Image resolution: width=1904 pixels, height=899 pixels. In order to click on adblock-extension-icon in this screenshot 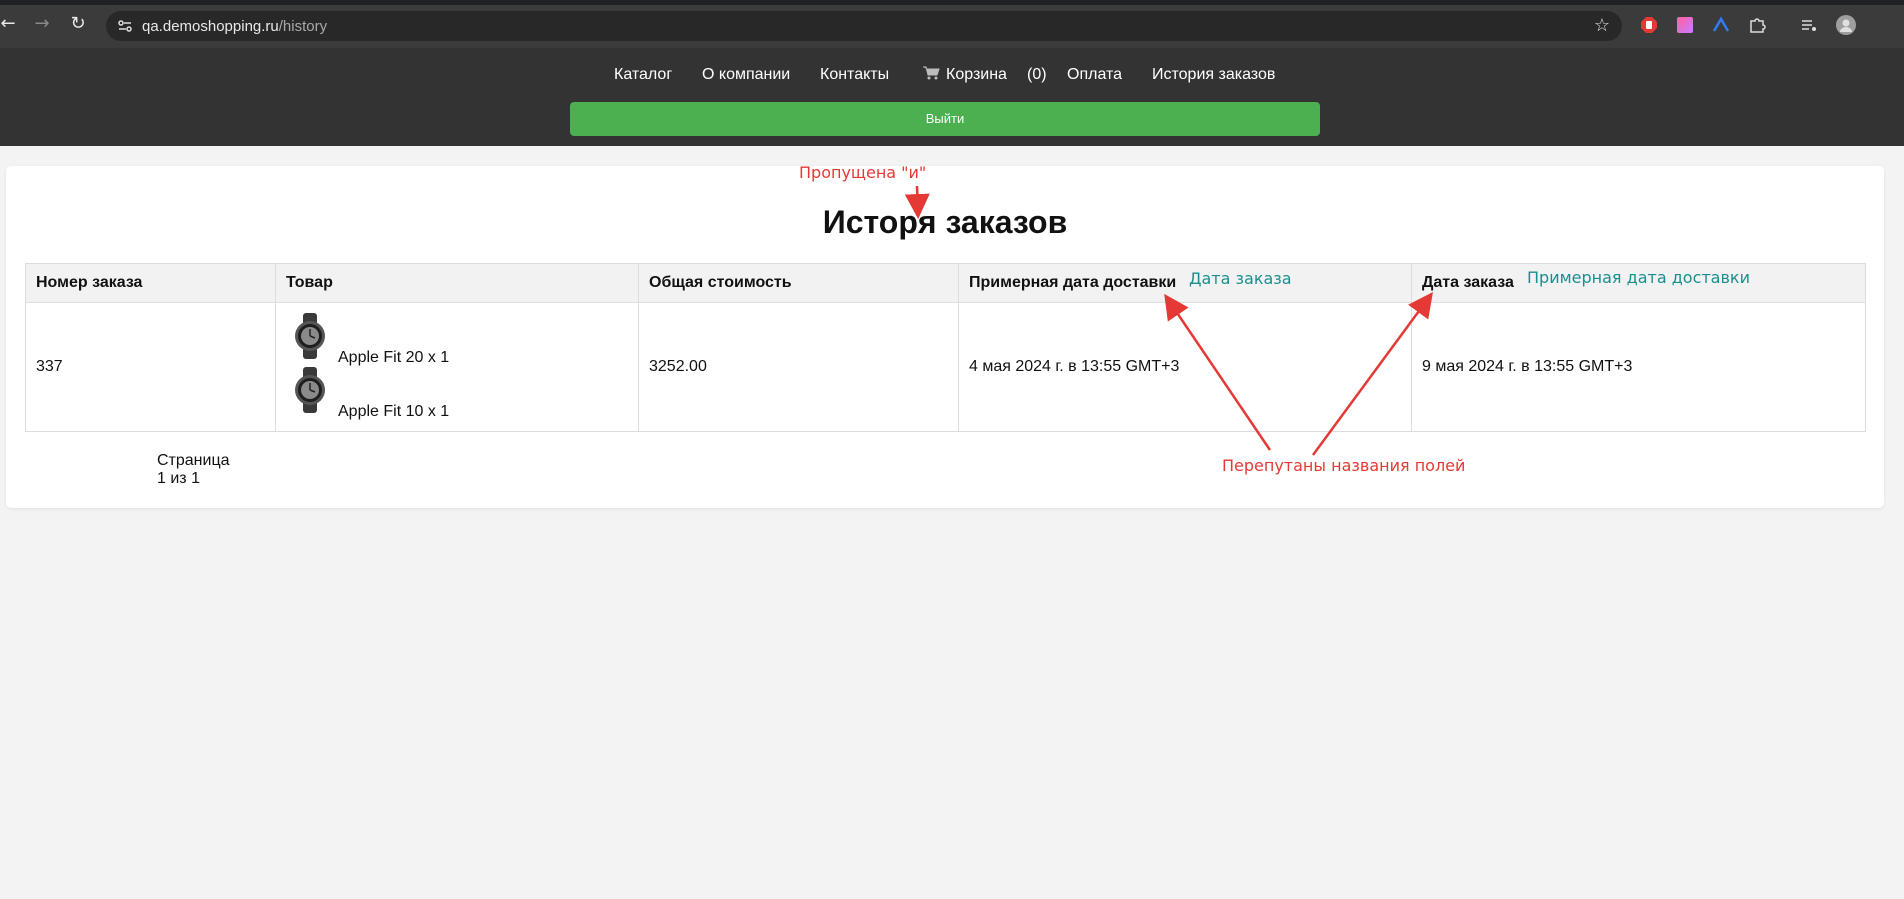, I will do `click(1649, 25)`.